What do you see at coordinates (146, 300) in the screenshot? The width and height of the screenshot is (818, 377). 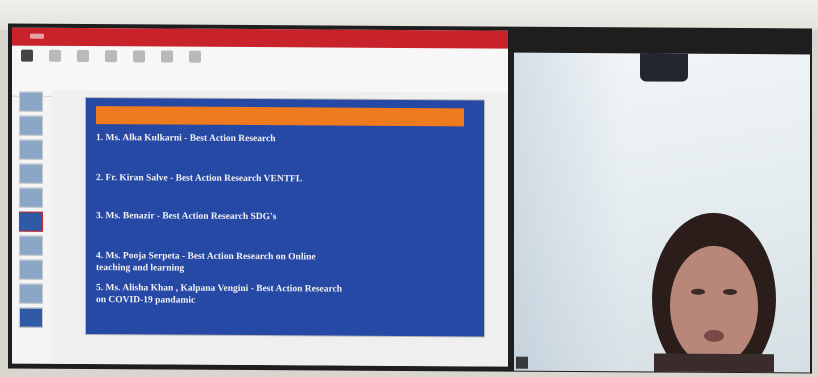 I see `award-line: on COVID-19 pandamic` at bounding box center [146, 300].